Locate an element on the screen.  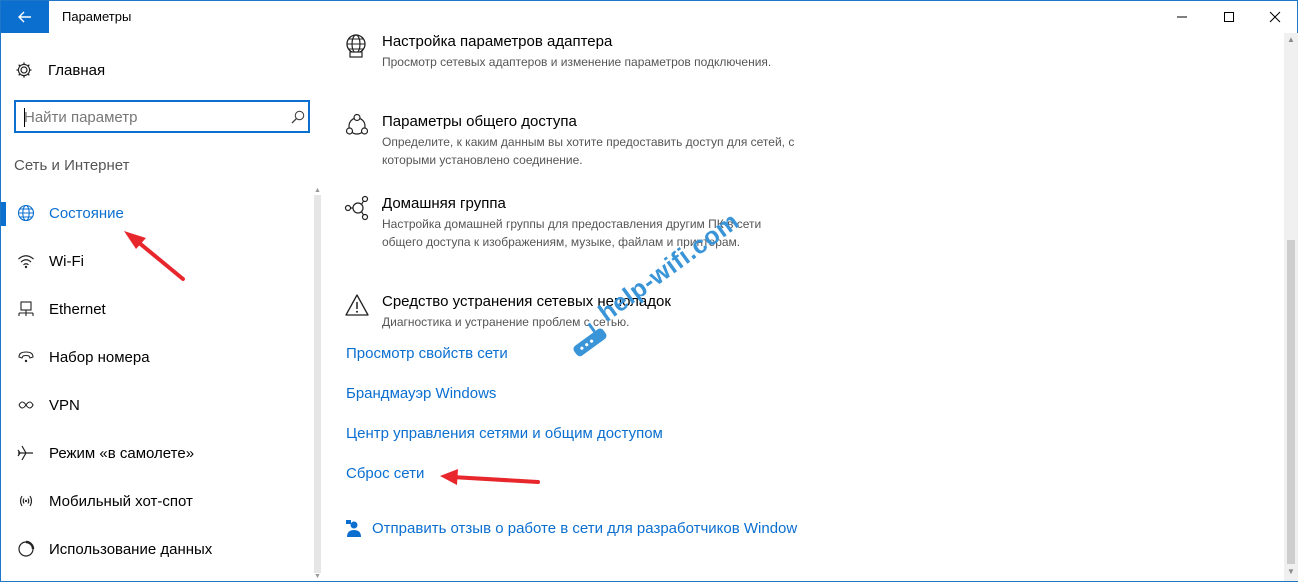
sidebar-item-label: Состояние is located at coordinates (86, 213).